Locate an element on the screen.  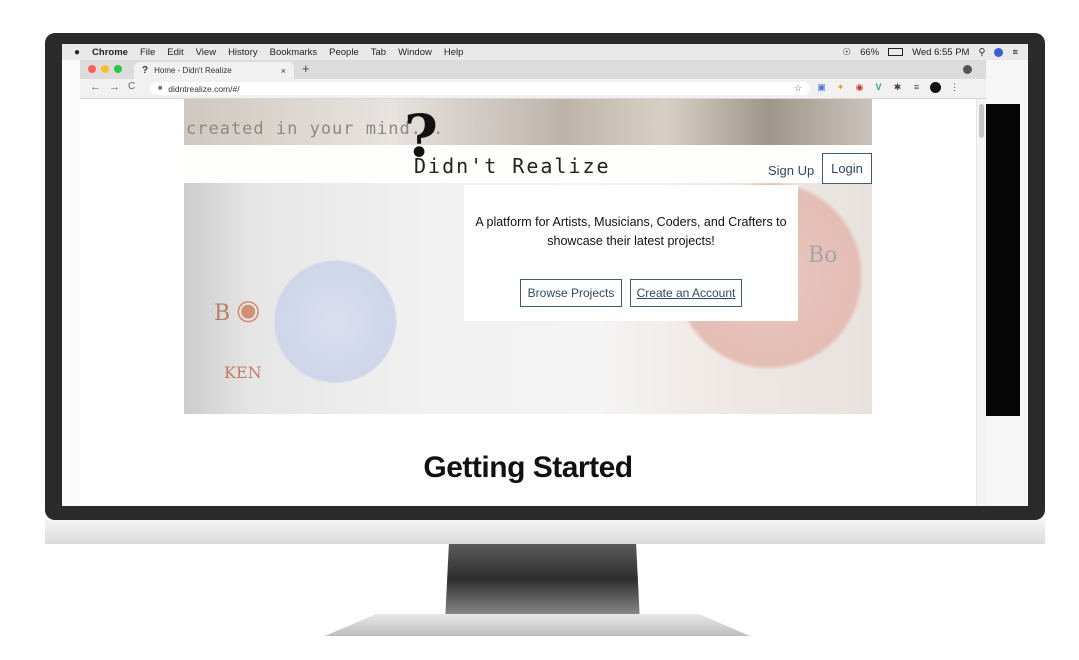
browse-projects-button: Browse Projects is located at coordinates (571, 293).